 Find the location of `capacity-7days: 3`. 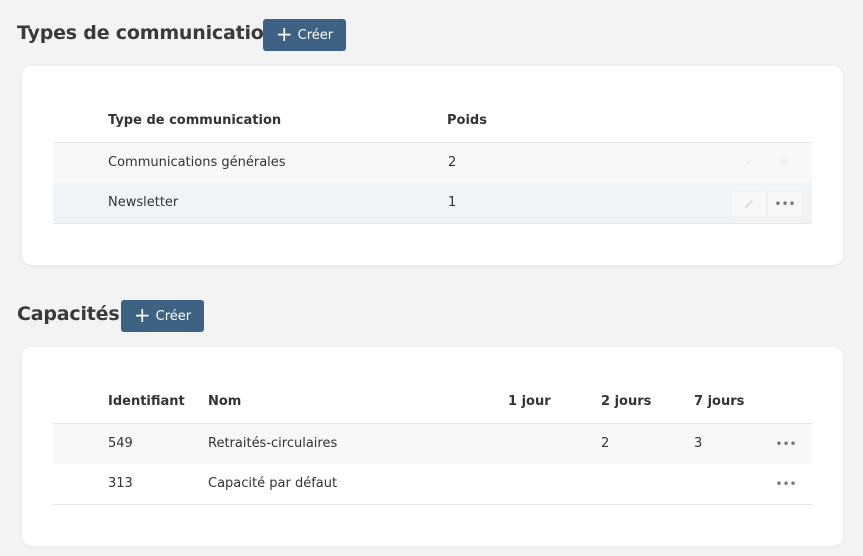

capacity-7days: 3 is located at coordinates (698, 443).